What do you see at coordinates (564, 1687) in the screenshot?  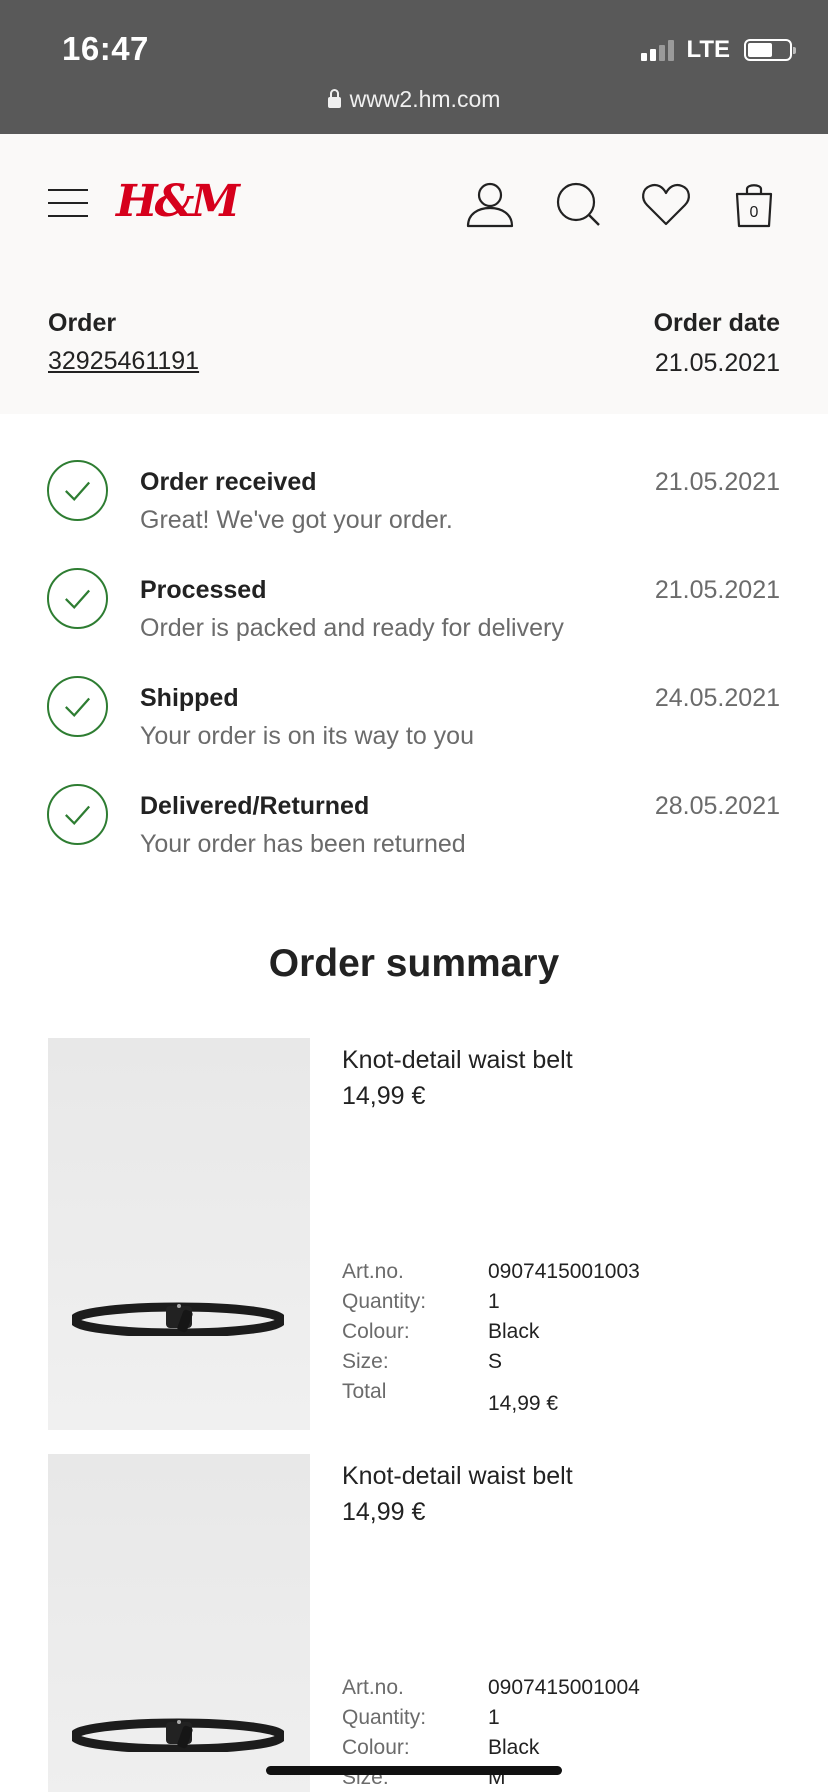 I see `art-no-value: 0907415001004` at bounding box center [564, 1687].